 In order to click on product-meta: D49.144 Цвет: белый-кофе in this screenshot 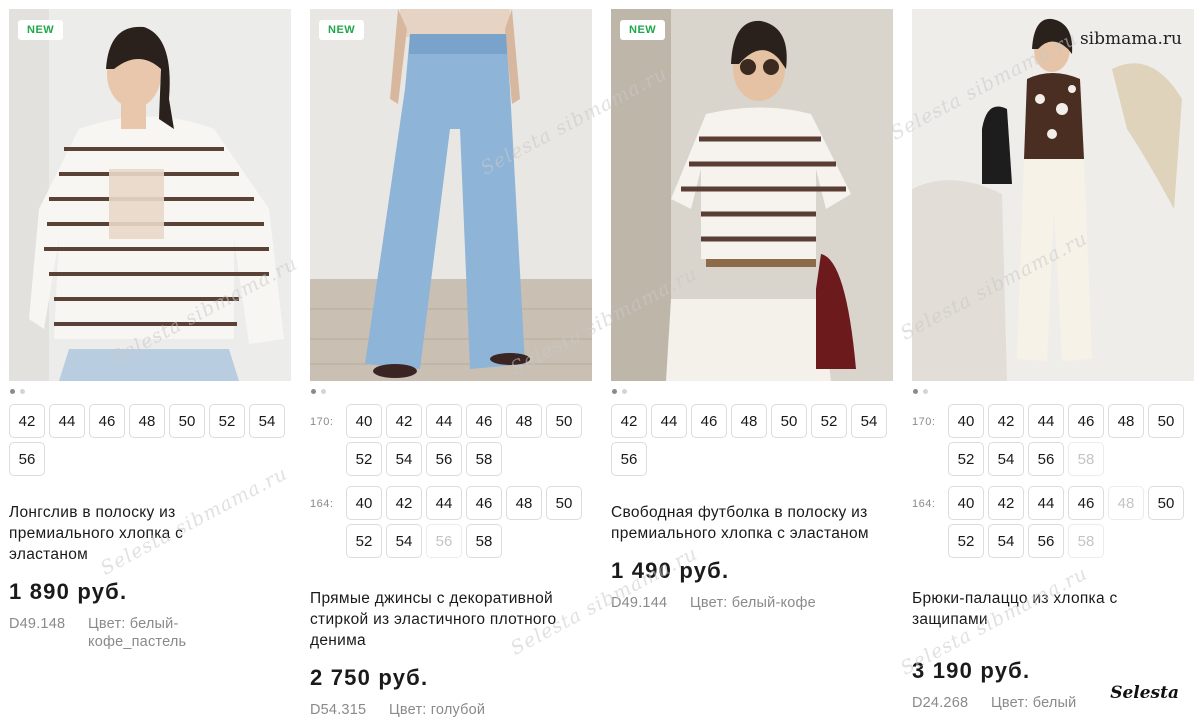, I will do `click(752, 603)`.